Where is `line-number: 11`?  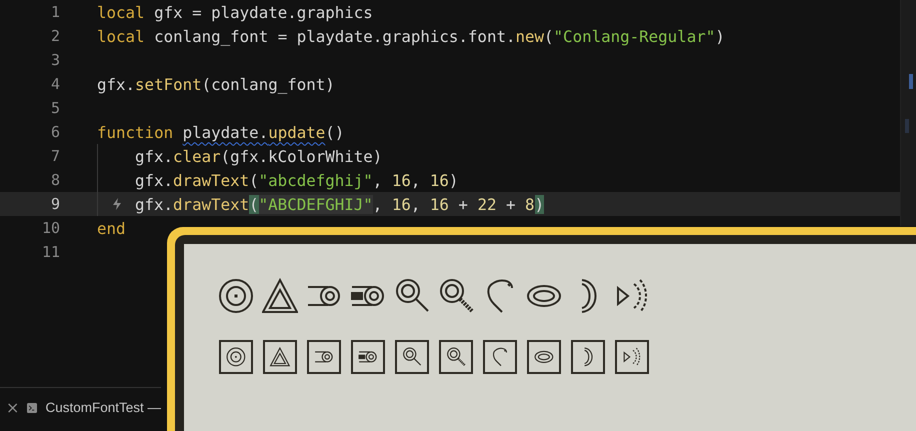
line-number: 11 is located at coordinates (50, 252).